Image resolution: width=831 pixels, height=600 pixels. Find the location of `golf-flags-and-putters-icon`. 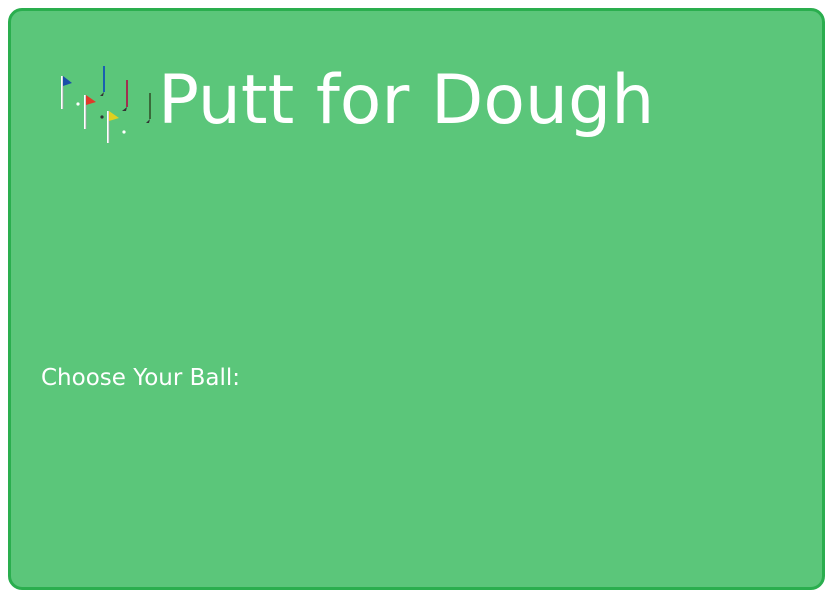

golf-flags-and-putters-icon is located at coordinates (106, 104).